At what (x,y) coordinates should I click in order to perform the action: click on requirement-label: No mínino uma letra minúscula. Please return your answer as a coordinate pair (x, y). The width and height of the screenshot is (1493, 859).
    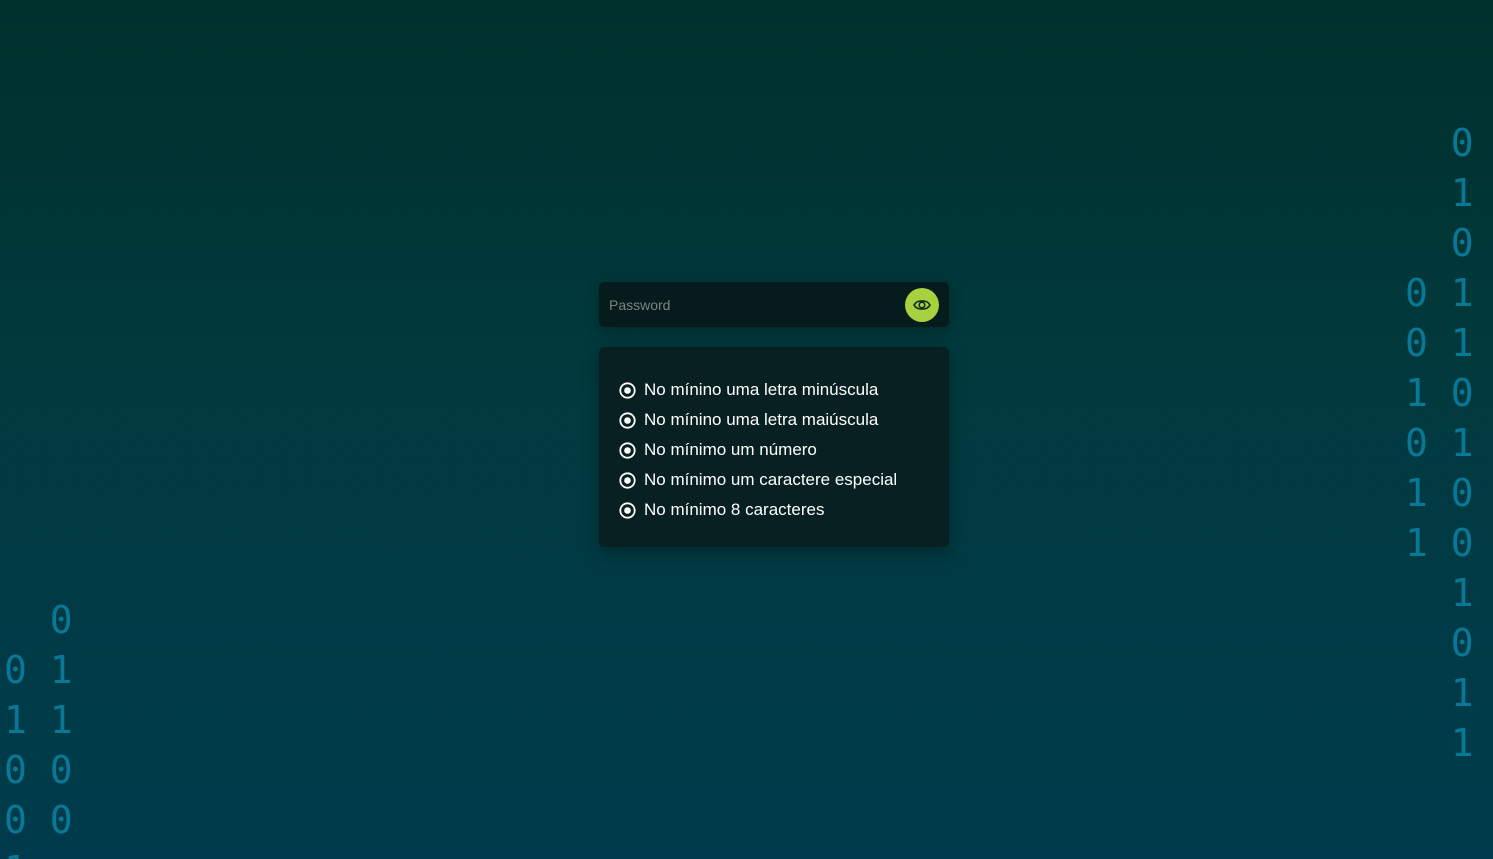
    Looking at the image, I should click on (761, 389).